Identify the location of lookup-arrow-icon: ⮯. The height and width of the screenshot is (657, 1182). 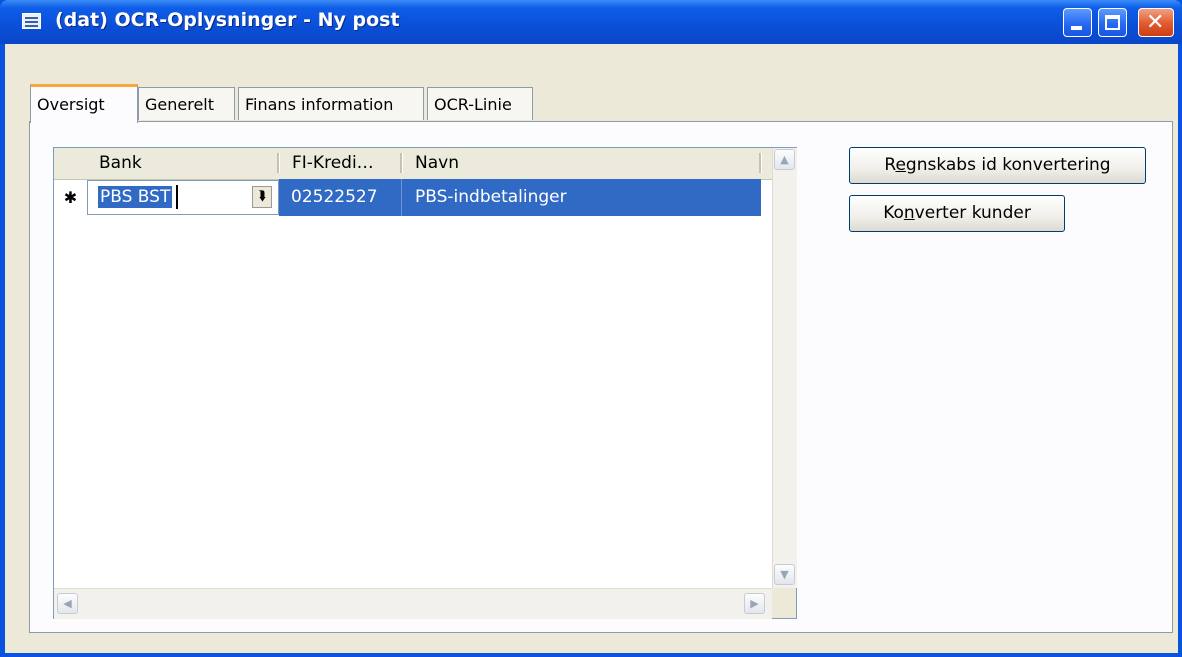
(262, 196).